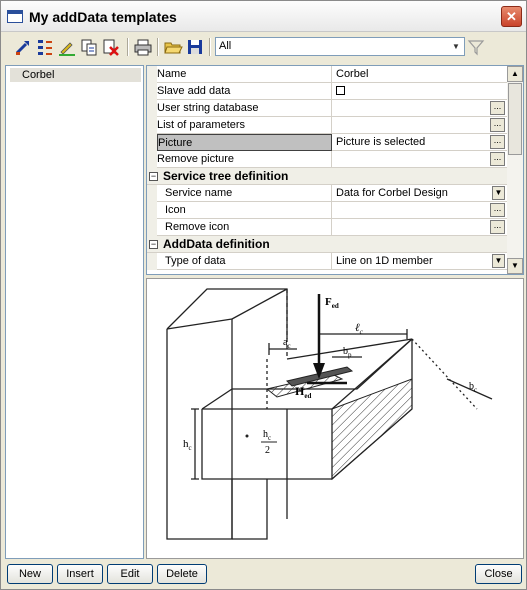  What do you see at coordinates (244, 108) in the screenshot?
I see `property-key: User string database` at bounding box center [244, 108].